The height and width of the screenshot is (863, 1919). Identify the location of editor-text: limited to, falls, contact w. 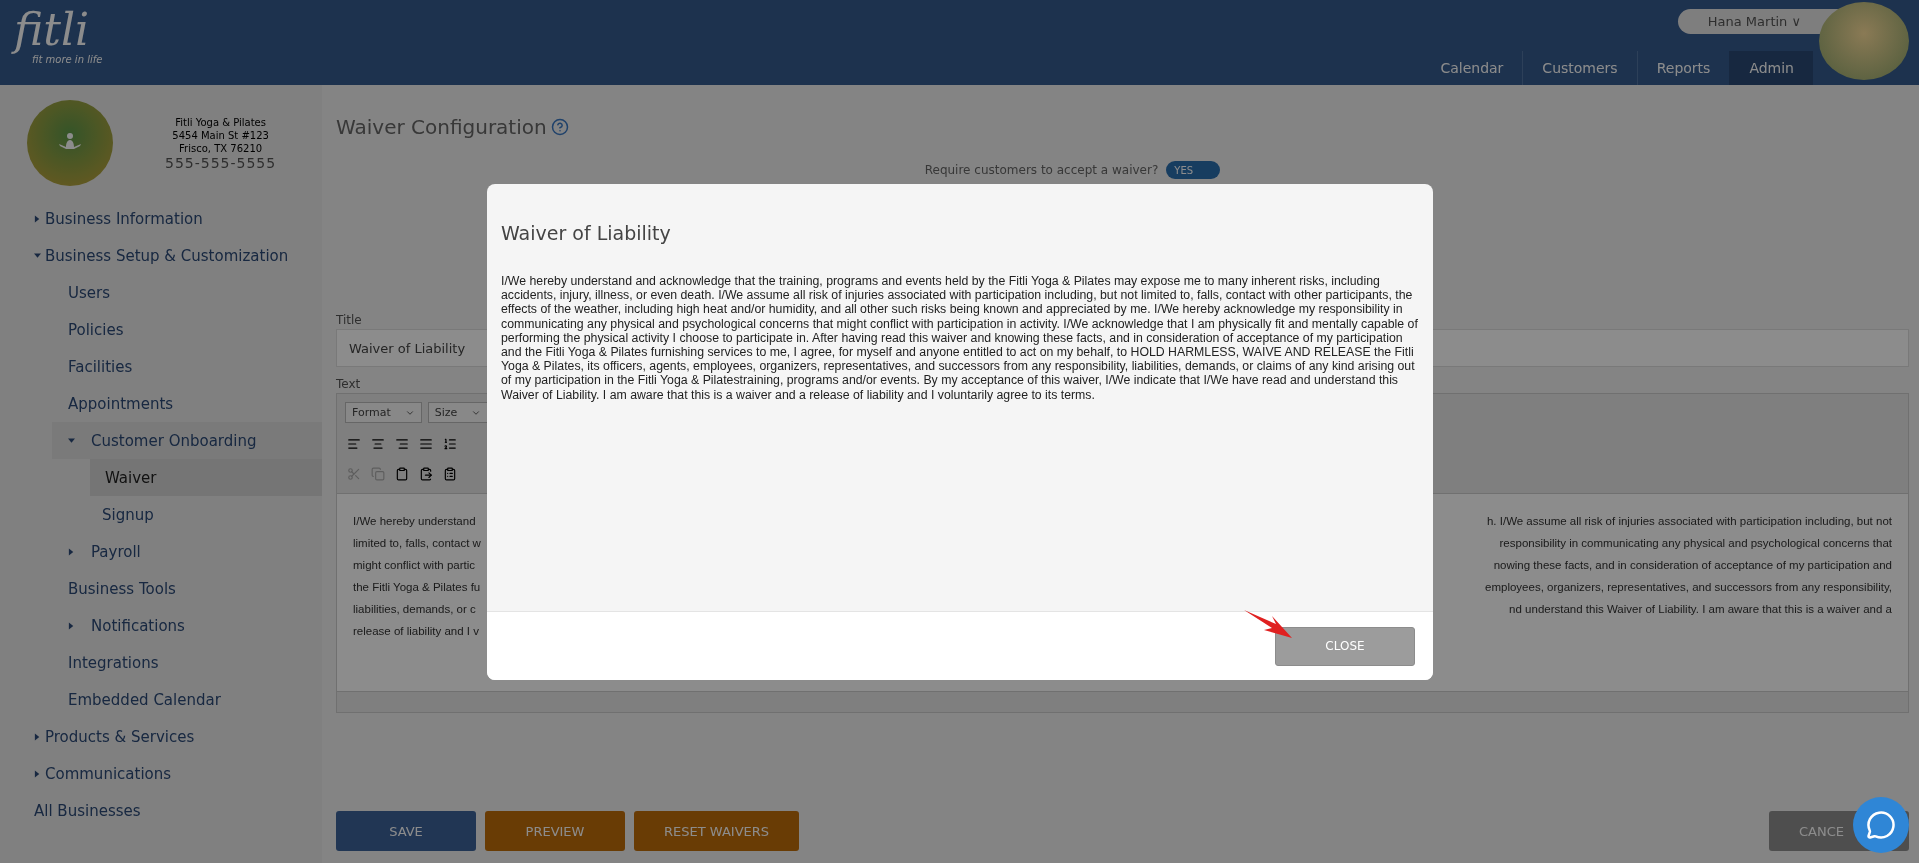
(417, 543).